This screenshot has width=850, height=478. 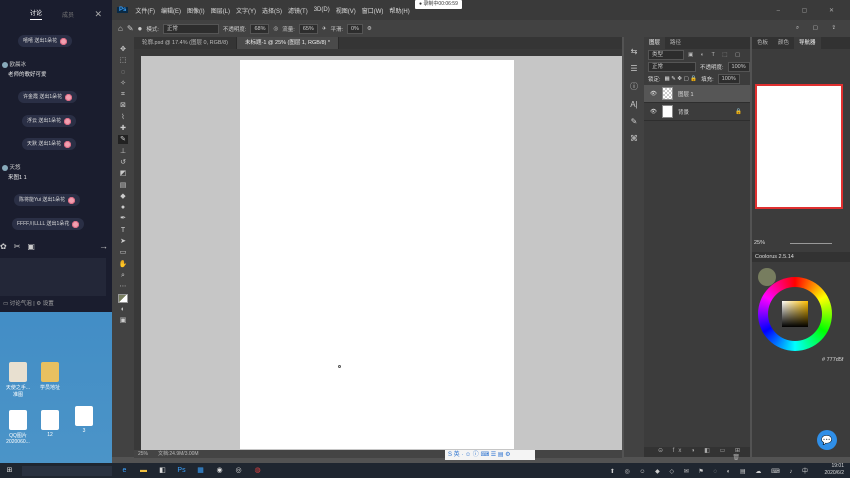 What do you see at coordinates (67, 470) in the screenshot?
I see `taskbar-search` at bounding box center [67, 470].